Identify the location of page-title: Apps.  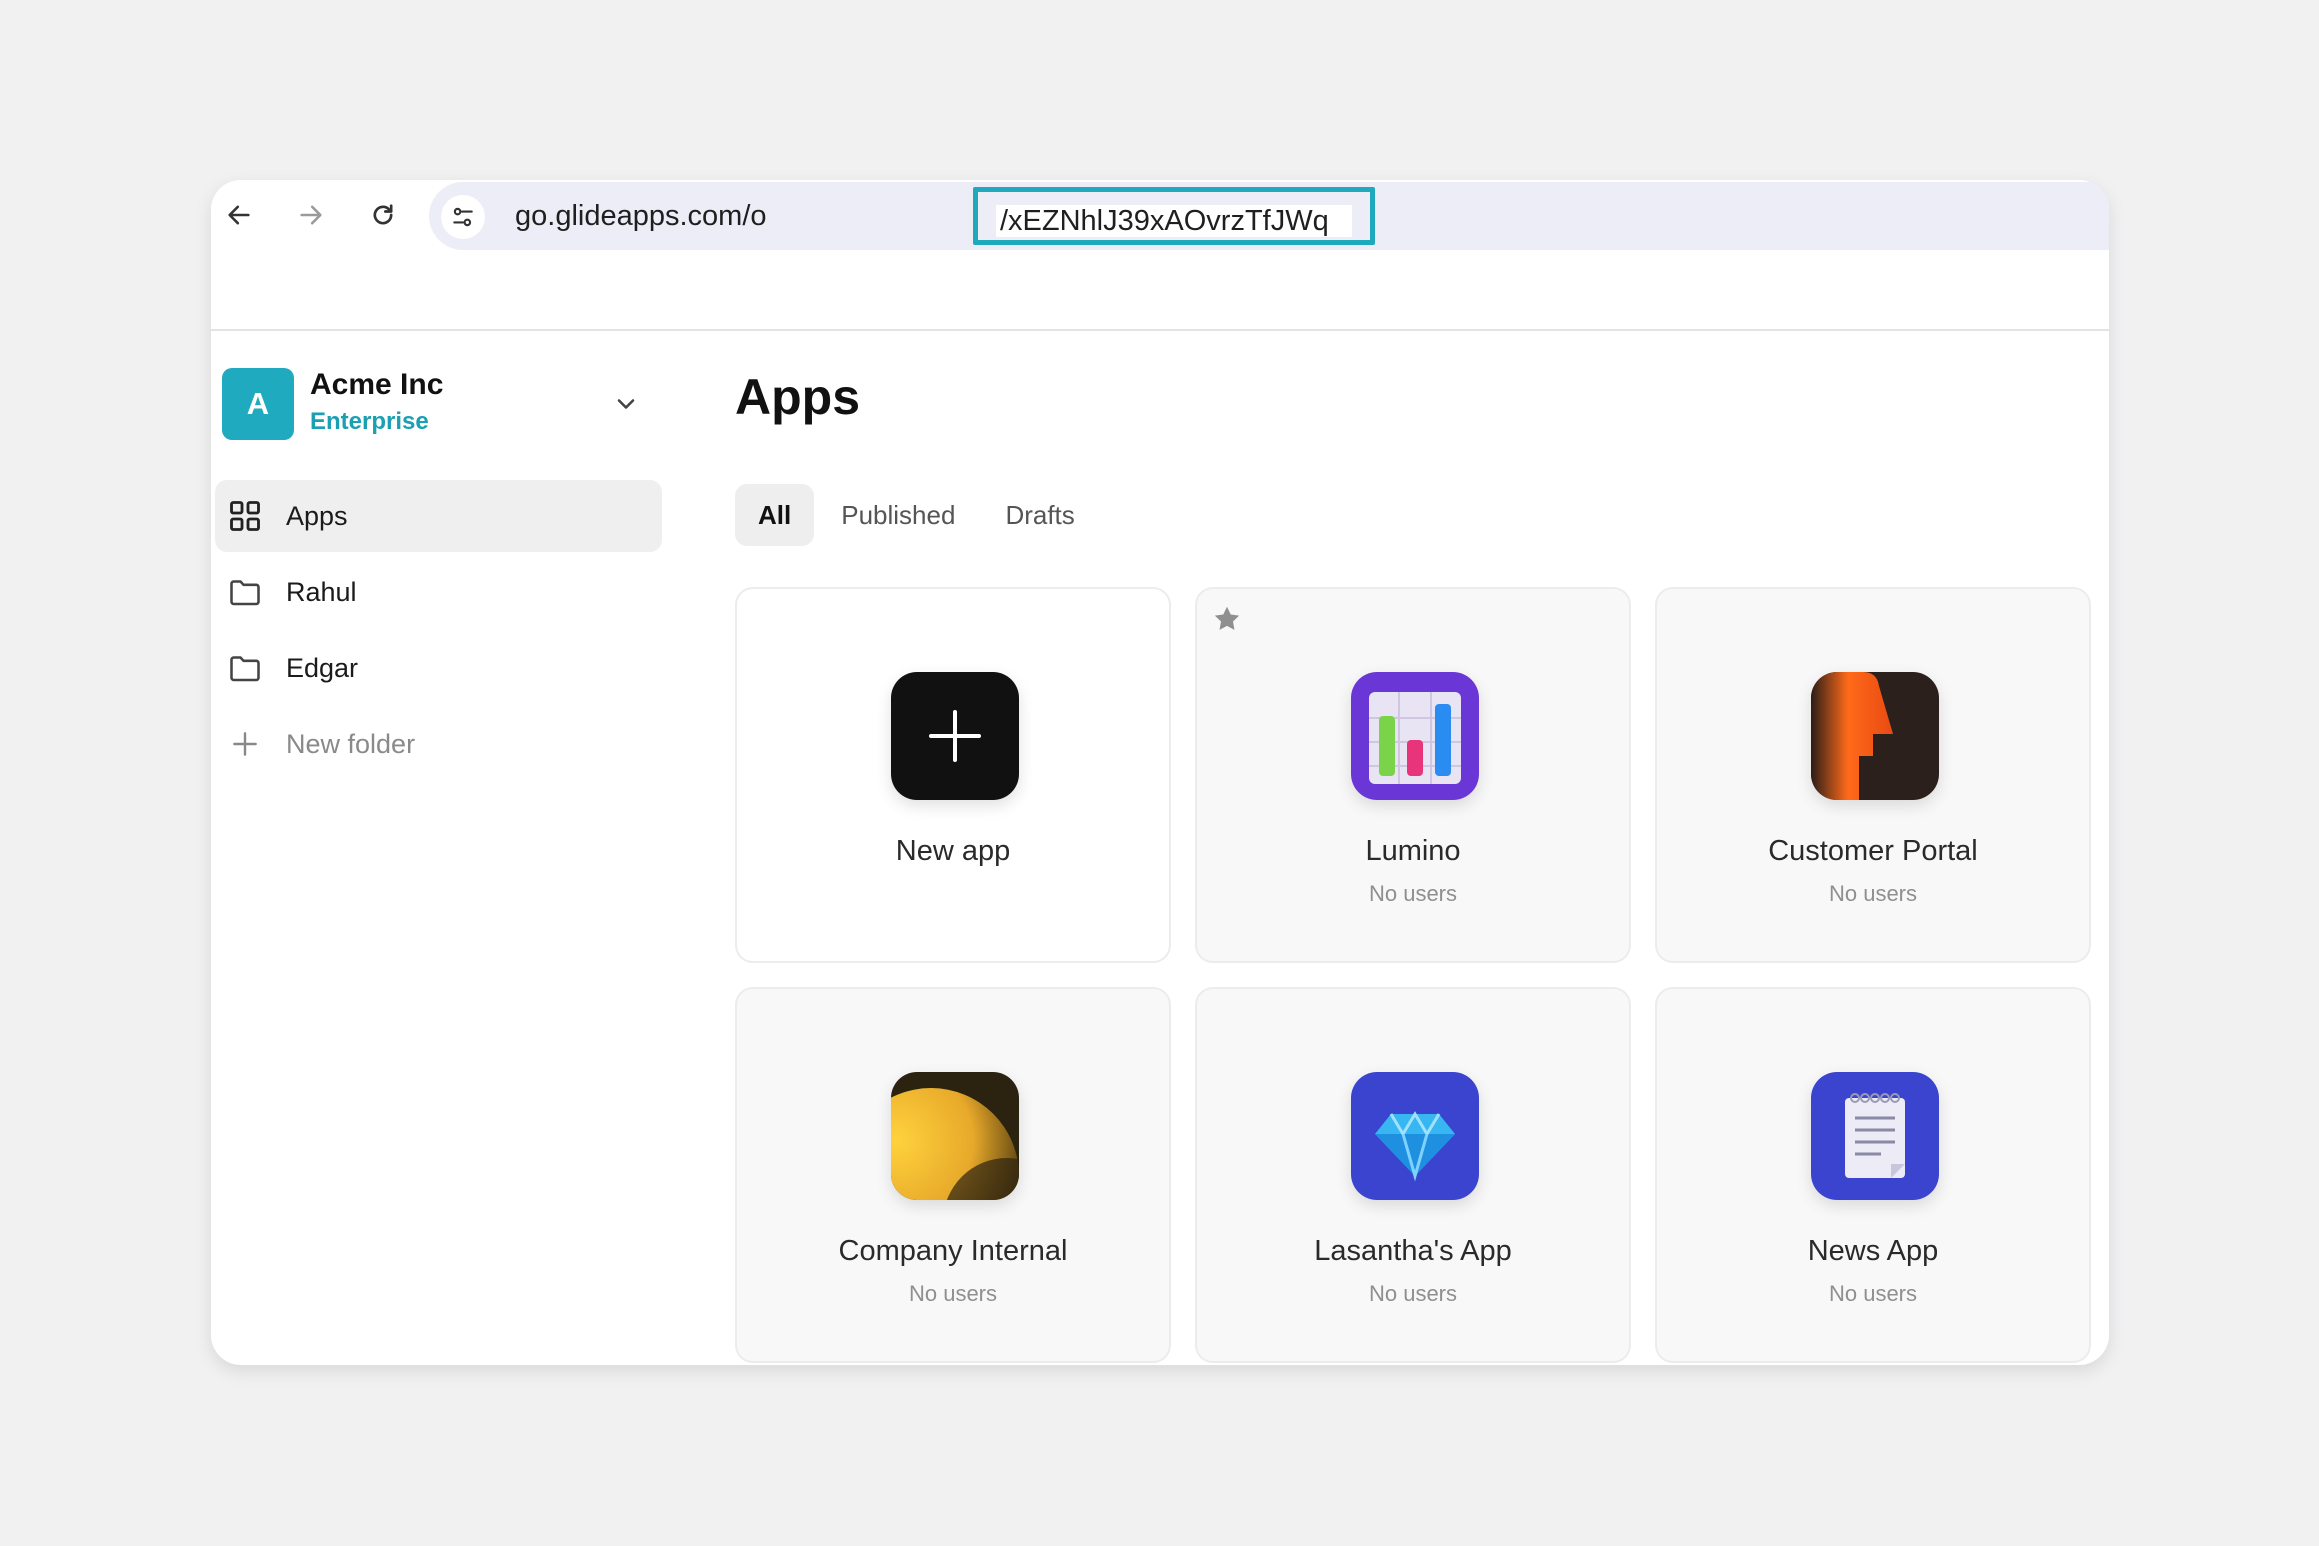
(797, 397).